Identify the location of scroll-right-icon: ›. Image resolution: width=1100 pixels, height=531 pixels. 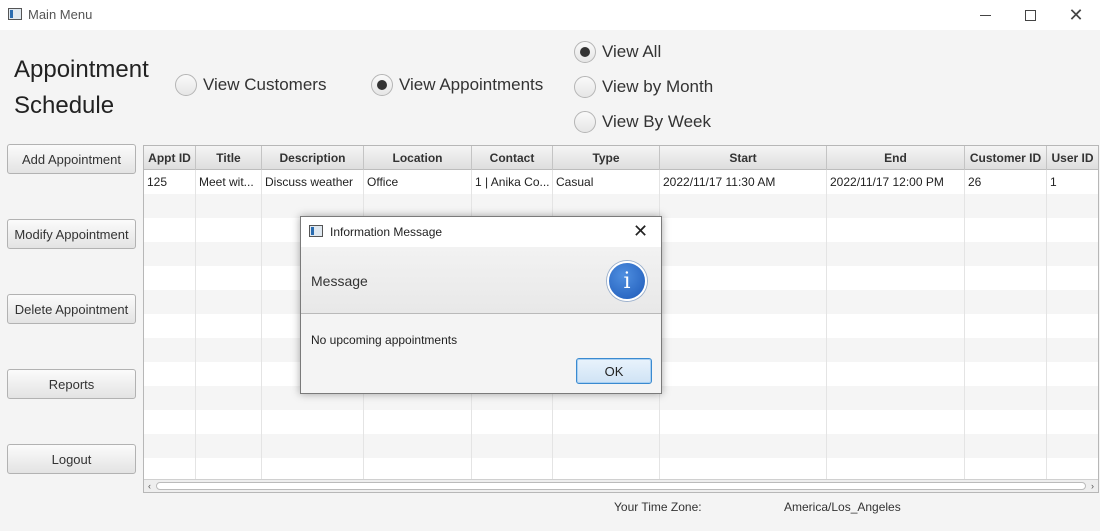
(1092, 486).